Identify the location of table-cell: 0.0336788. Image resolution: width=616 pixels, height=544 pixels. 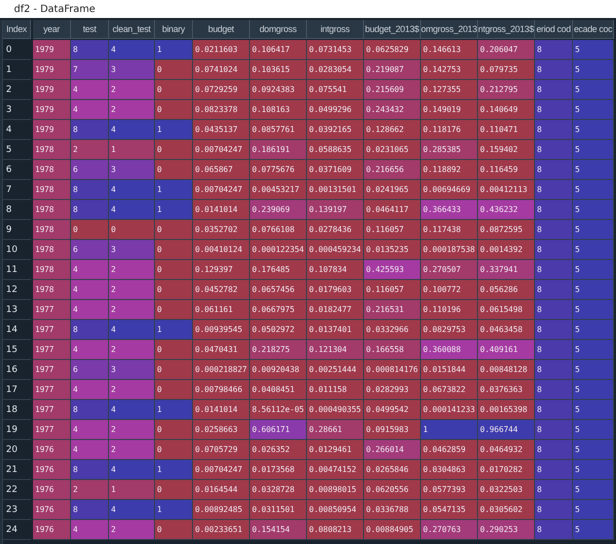
(392, 510).